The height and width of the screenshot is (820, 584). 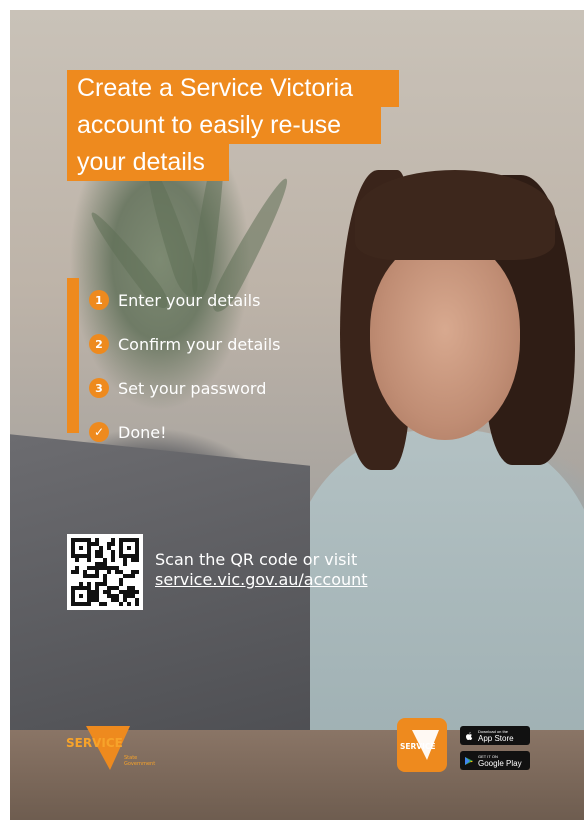 I want to click on qr-prompt-text: Scan the QR code or visit, so click(x=256, y=559).